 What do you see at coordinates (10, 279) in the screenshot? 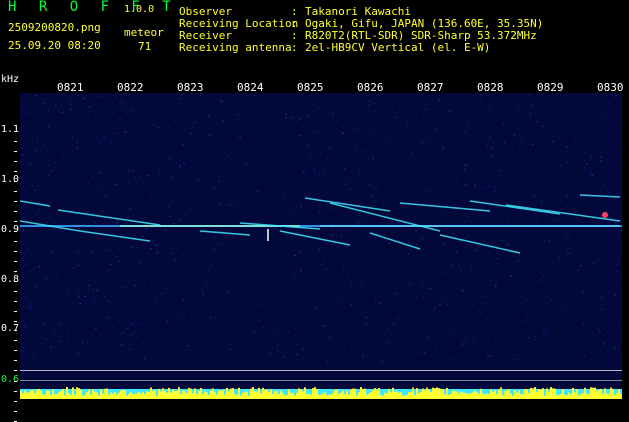
I see `freq-tick-0_8: 0.8` at bounding box center [10, 279].